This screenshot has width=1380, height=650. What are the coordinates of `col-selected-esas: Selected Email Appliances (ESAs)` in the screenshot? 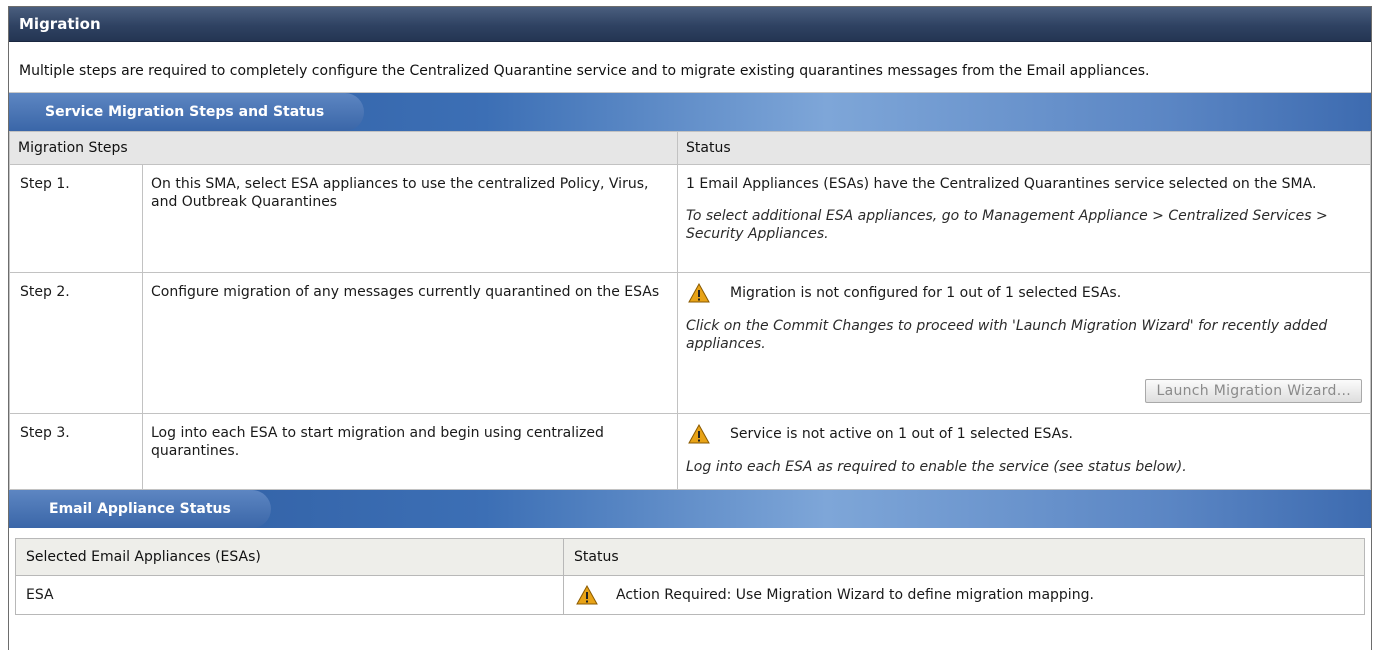 It's located at (289, 557).